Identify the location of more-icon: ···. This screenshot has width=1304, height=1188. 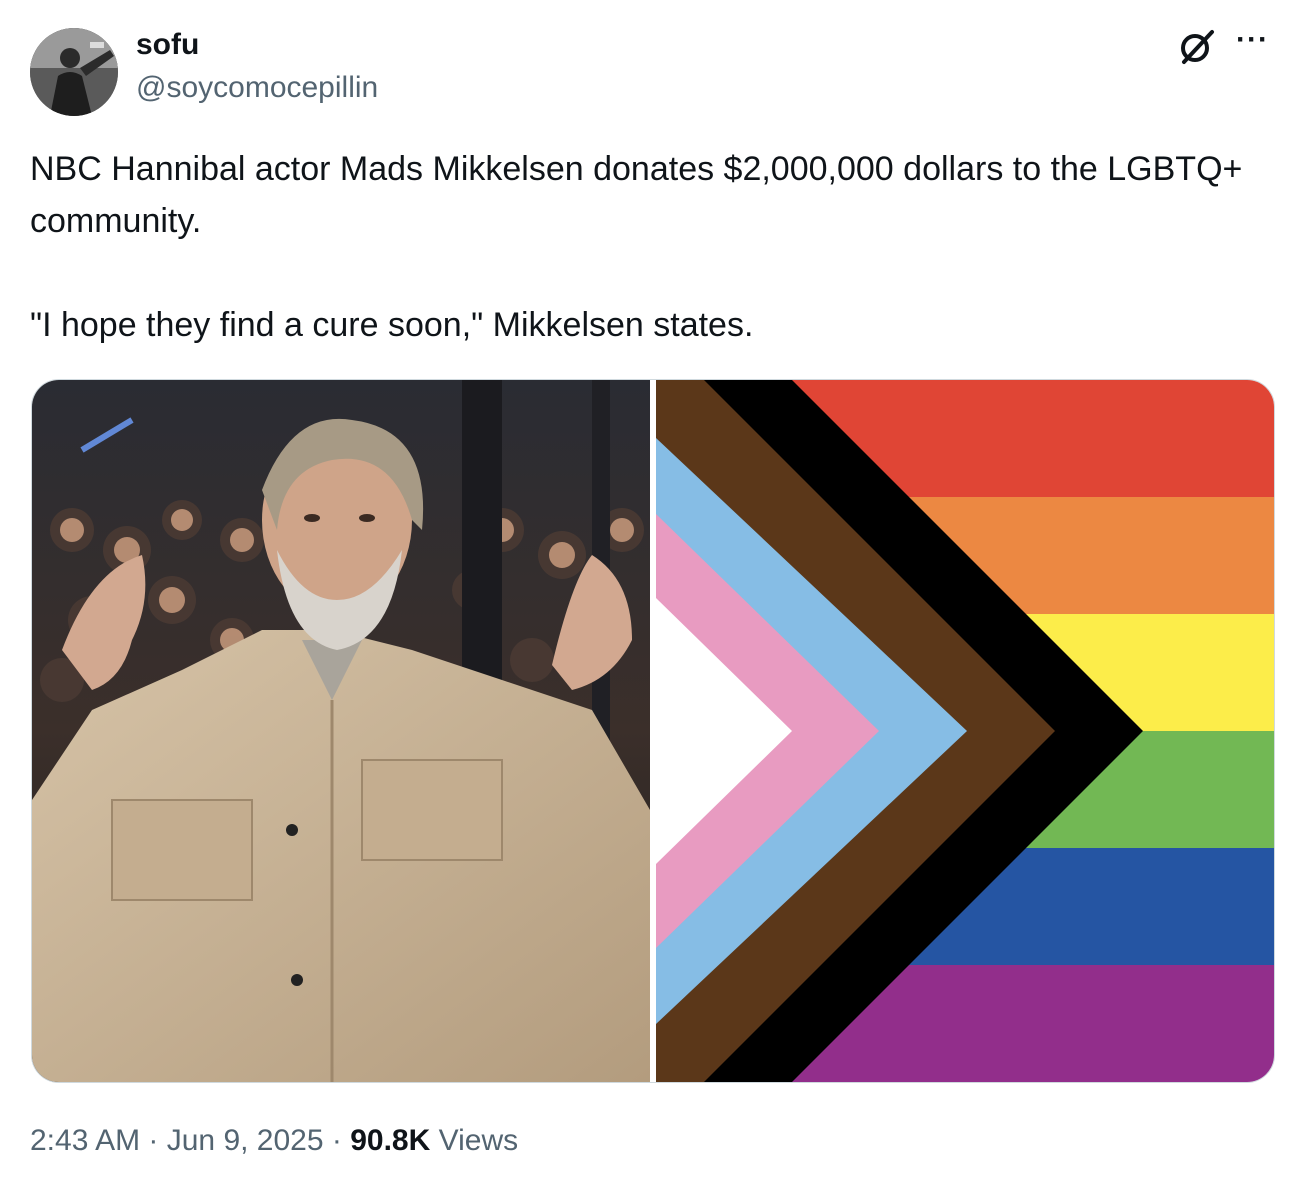
(1256, 42).